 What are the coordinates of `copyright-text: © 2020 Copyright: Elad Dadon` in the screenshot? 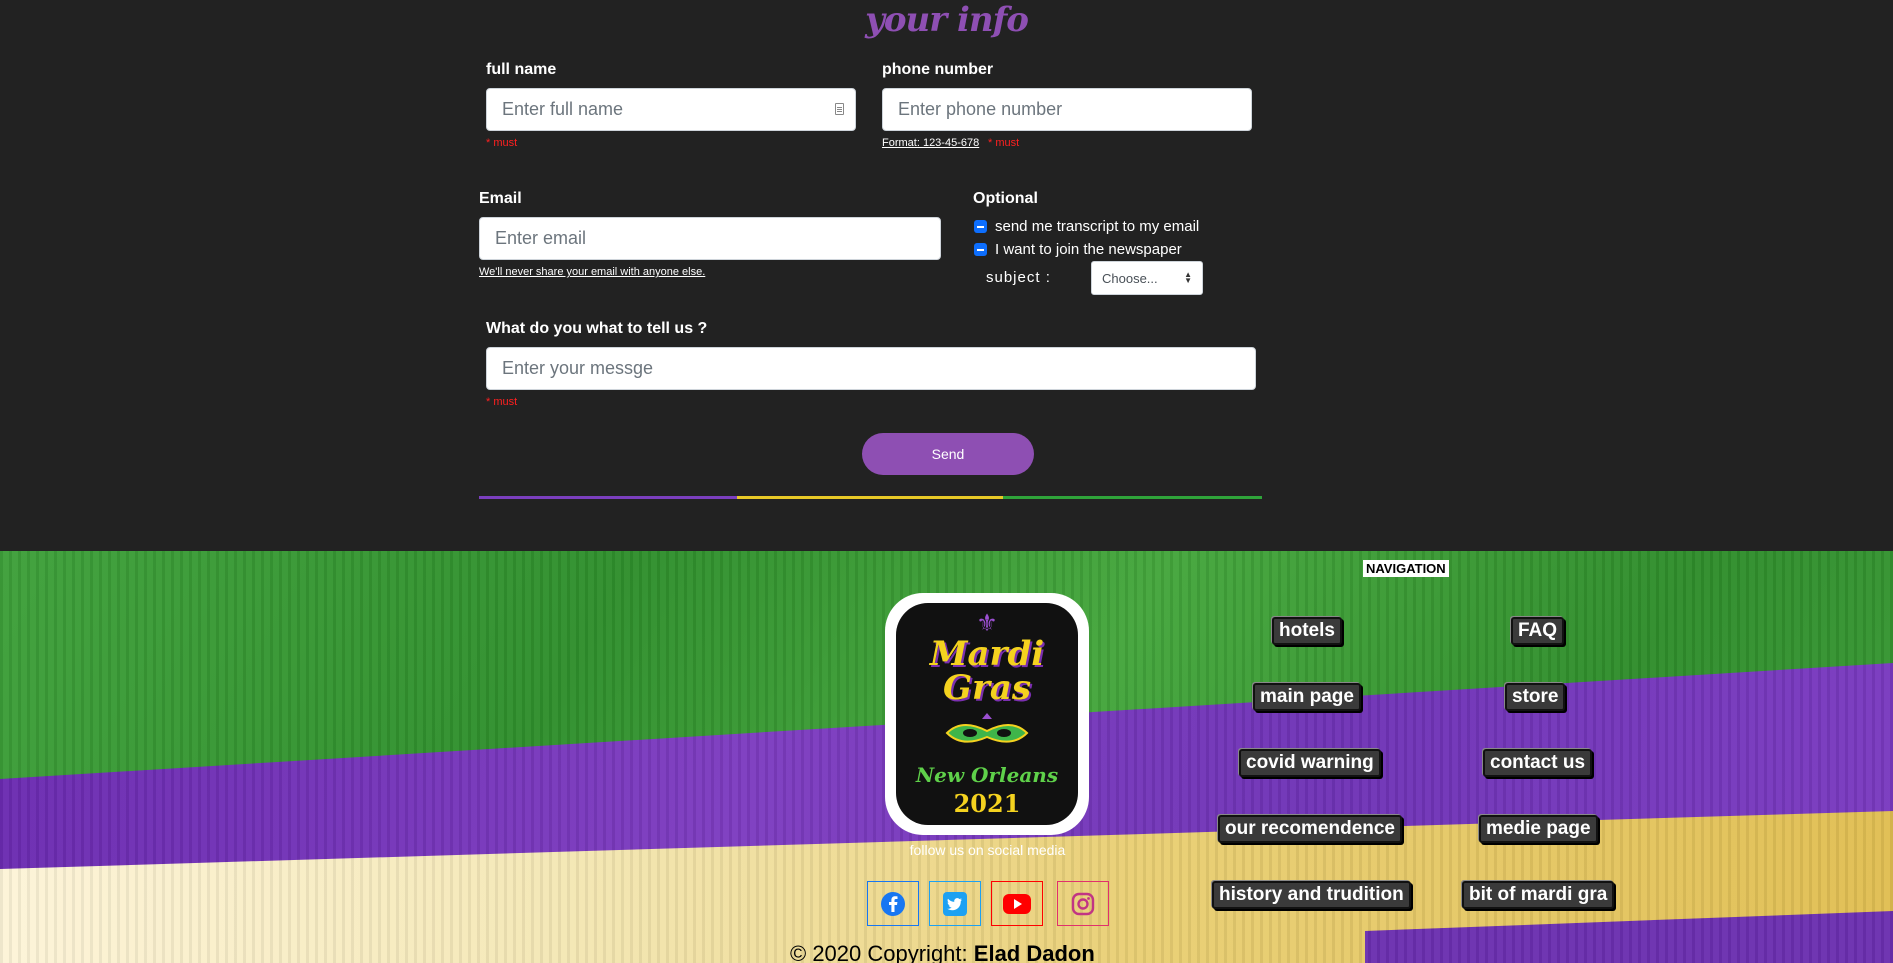 It's located at (942, 952).